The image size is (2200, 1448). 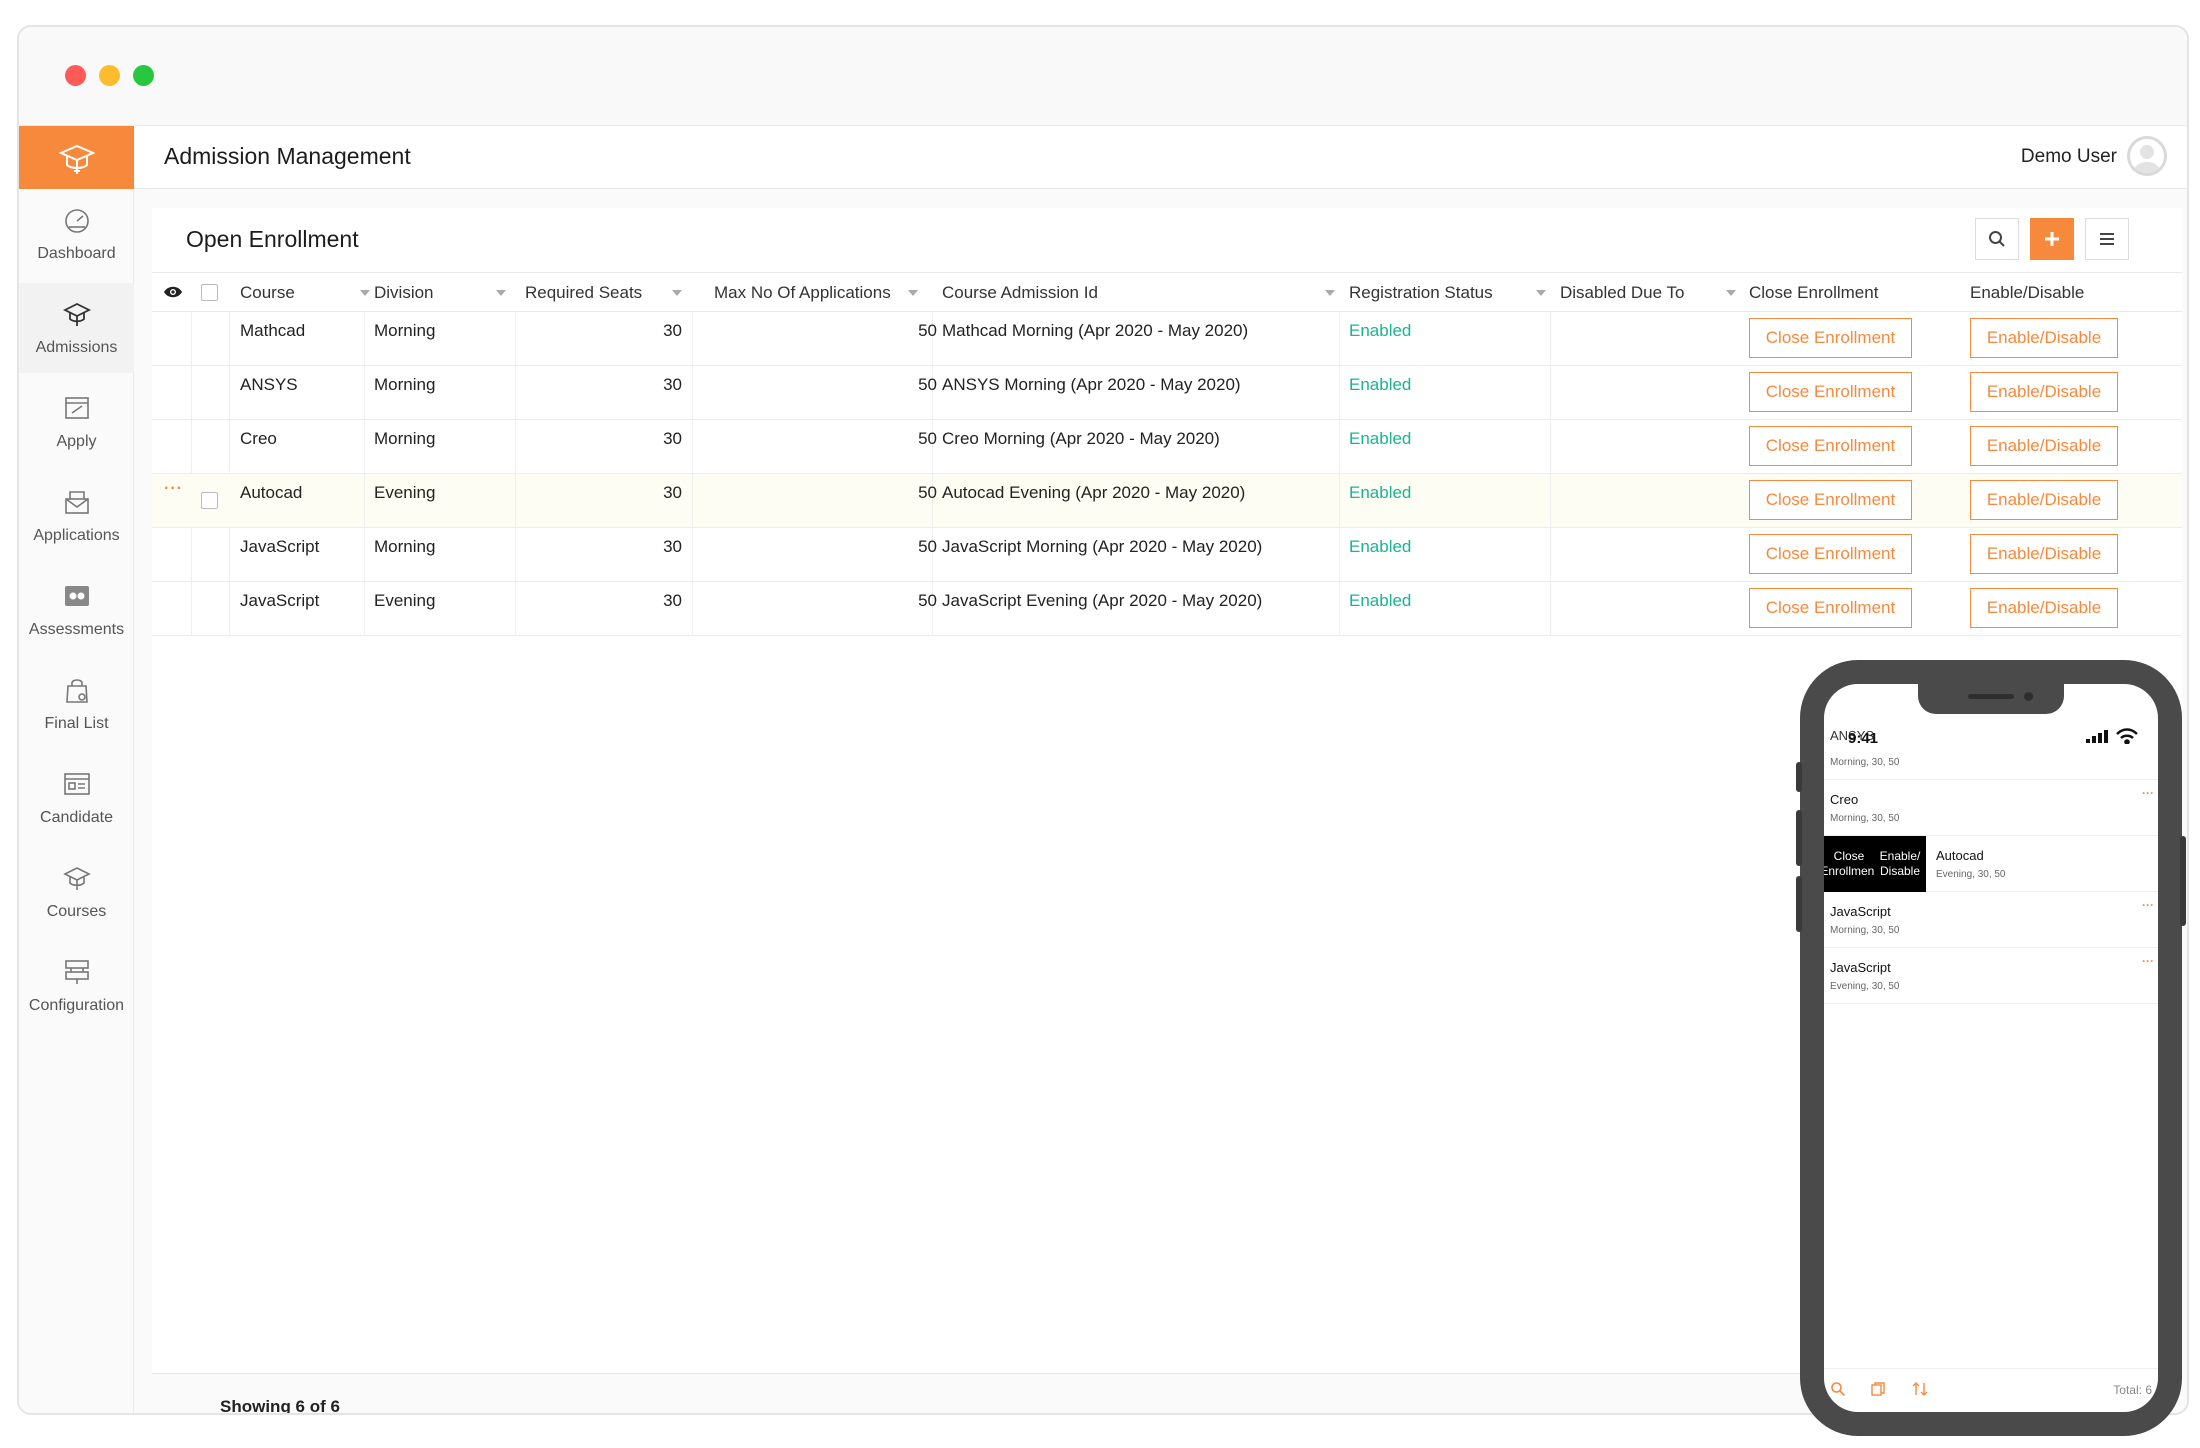 What do you see at coordinates (1865, 762) in the screenshot?
I see `phone-list-item-sub: Morning, 30, 50` at bounding box center [1865, 762].